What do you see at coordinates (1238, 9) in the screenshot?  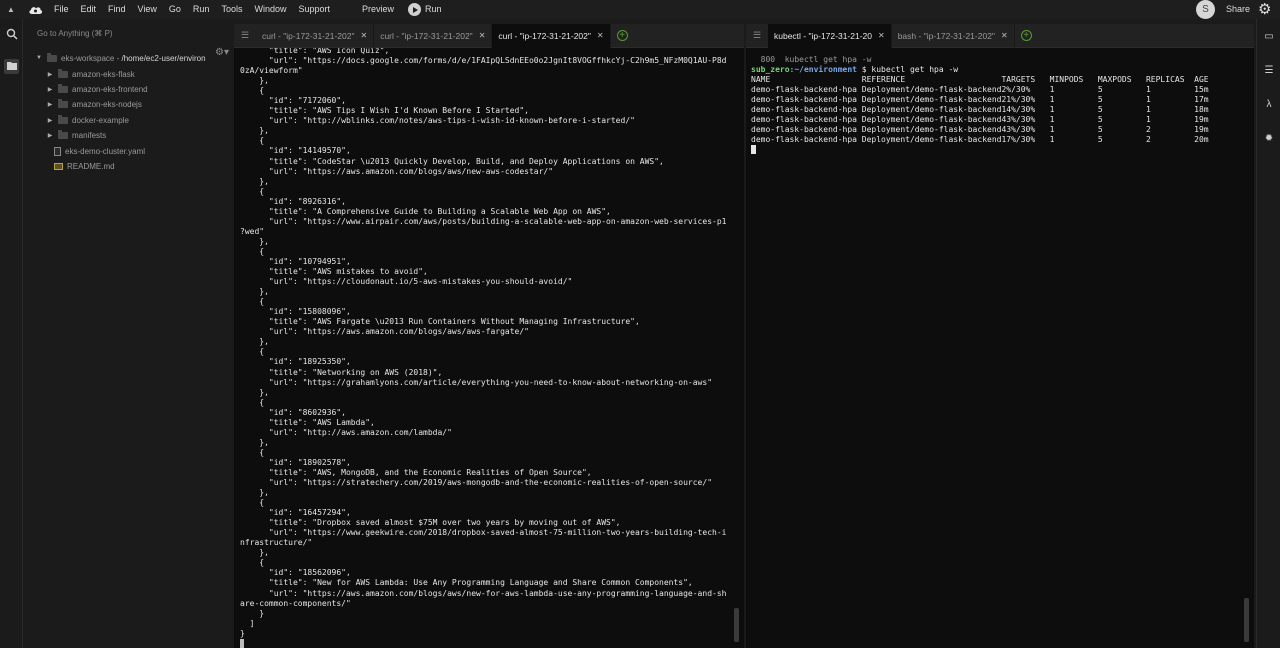 I see `share-button: Share` at bounding box center [1238, 9].